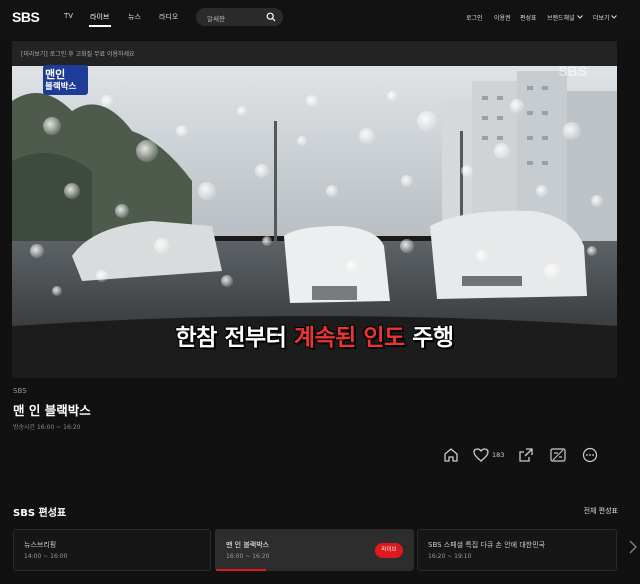 The image size is (640, 584). Describe the element at coordinates (528, 17) in the screenshot. I see `schedule-link: 편성표` at that location.